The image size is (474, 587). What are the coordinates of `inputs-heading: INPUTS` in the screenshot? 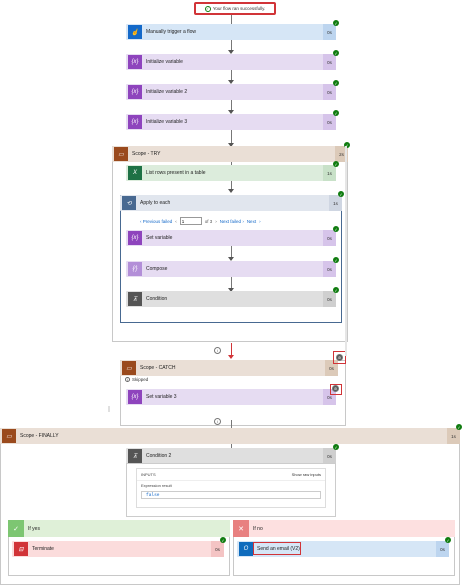 It's located at (148, 474).